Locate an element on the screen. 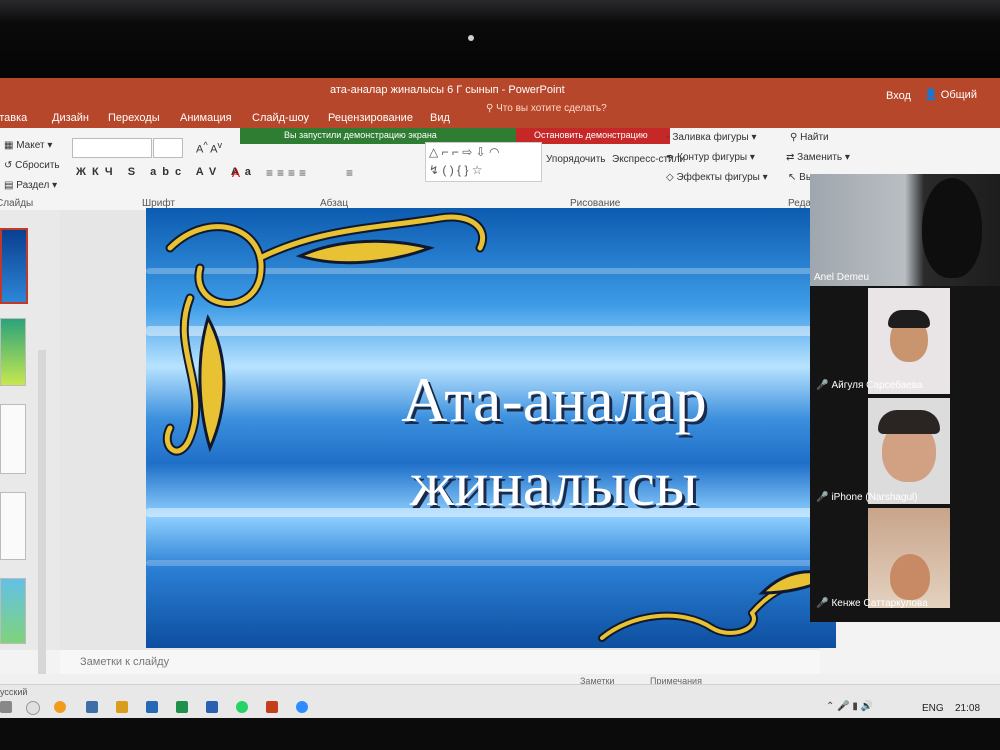  search-icon: ⚲ is located at coordinates (794, 137).